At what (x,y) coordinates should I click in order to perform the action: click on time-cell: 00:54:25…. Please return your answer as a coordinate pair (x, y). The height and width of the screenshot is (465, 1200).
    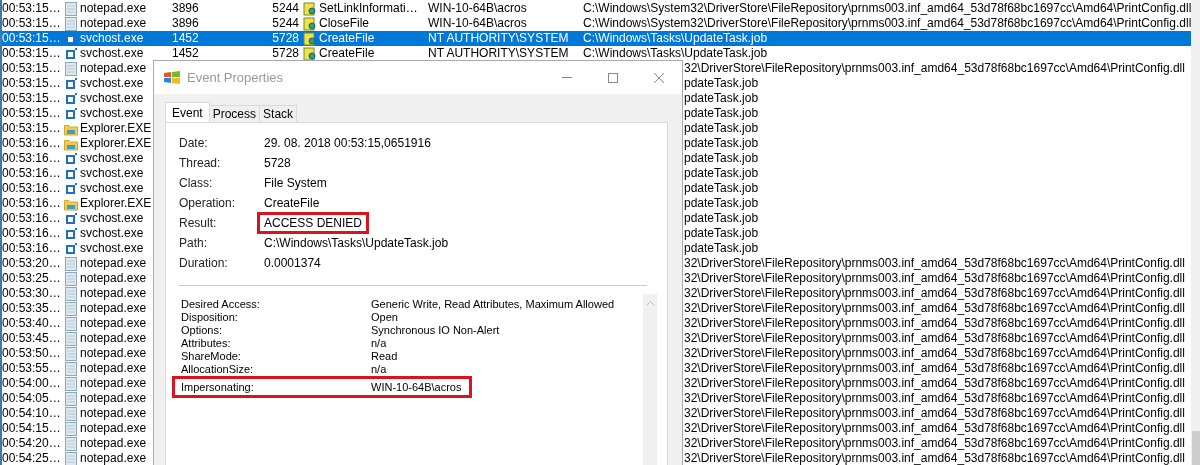
    Looking at the image, I should click on (32, 458).